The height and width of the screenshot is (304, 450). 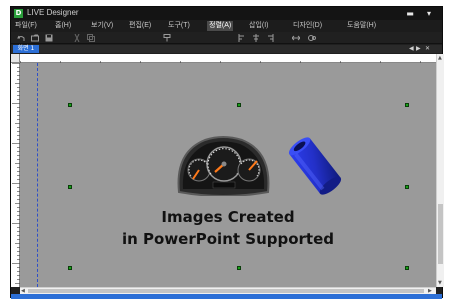 What do you see at coordinates (440, 234) in the screenshot?
I see `vertical-scroll-thumb` at bounding box center [440, 234].